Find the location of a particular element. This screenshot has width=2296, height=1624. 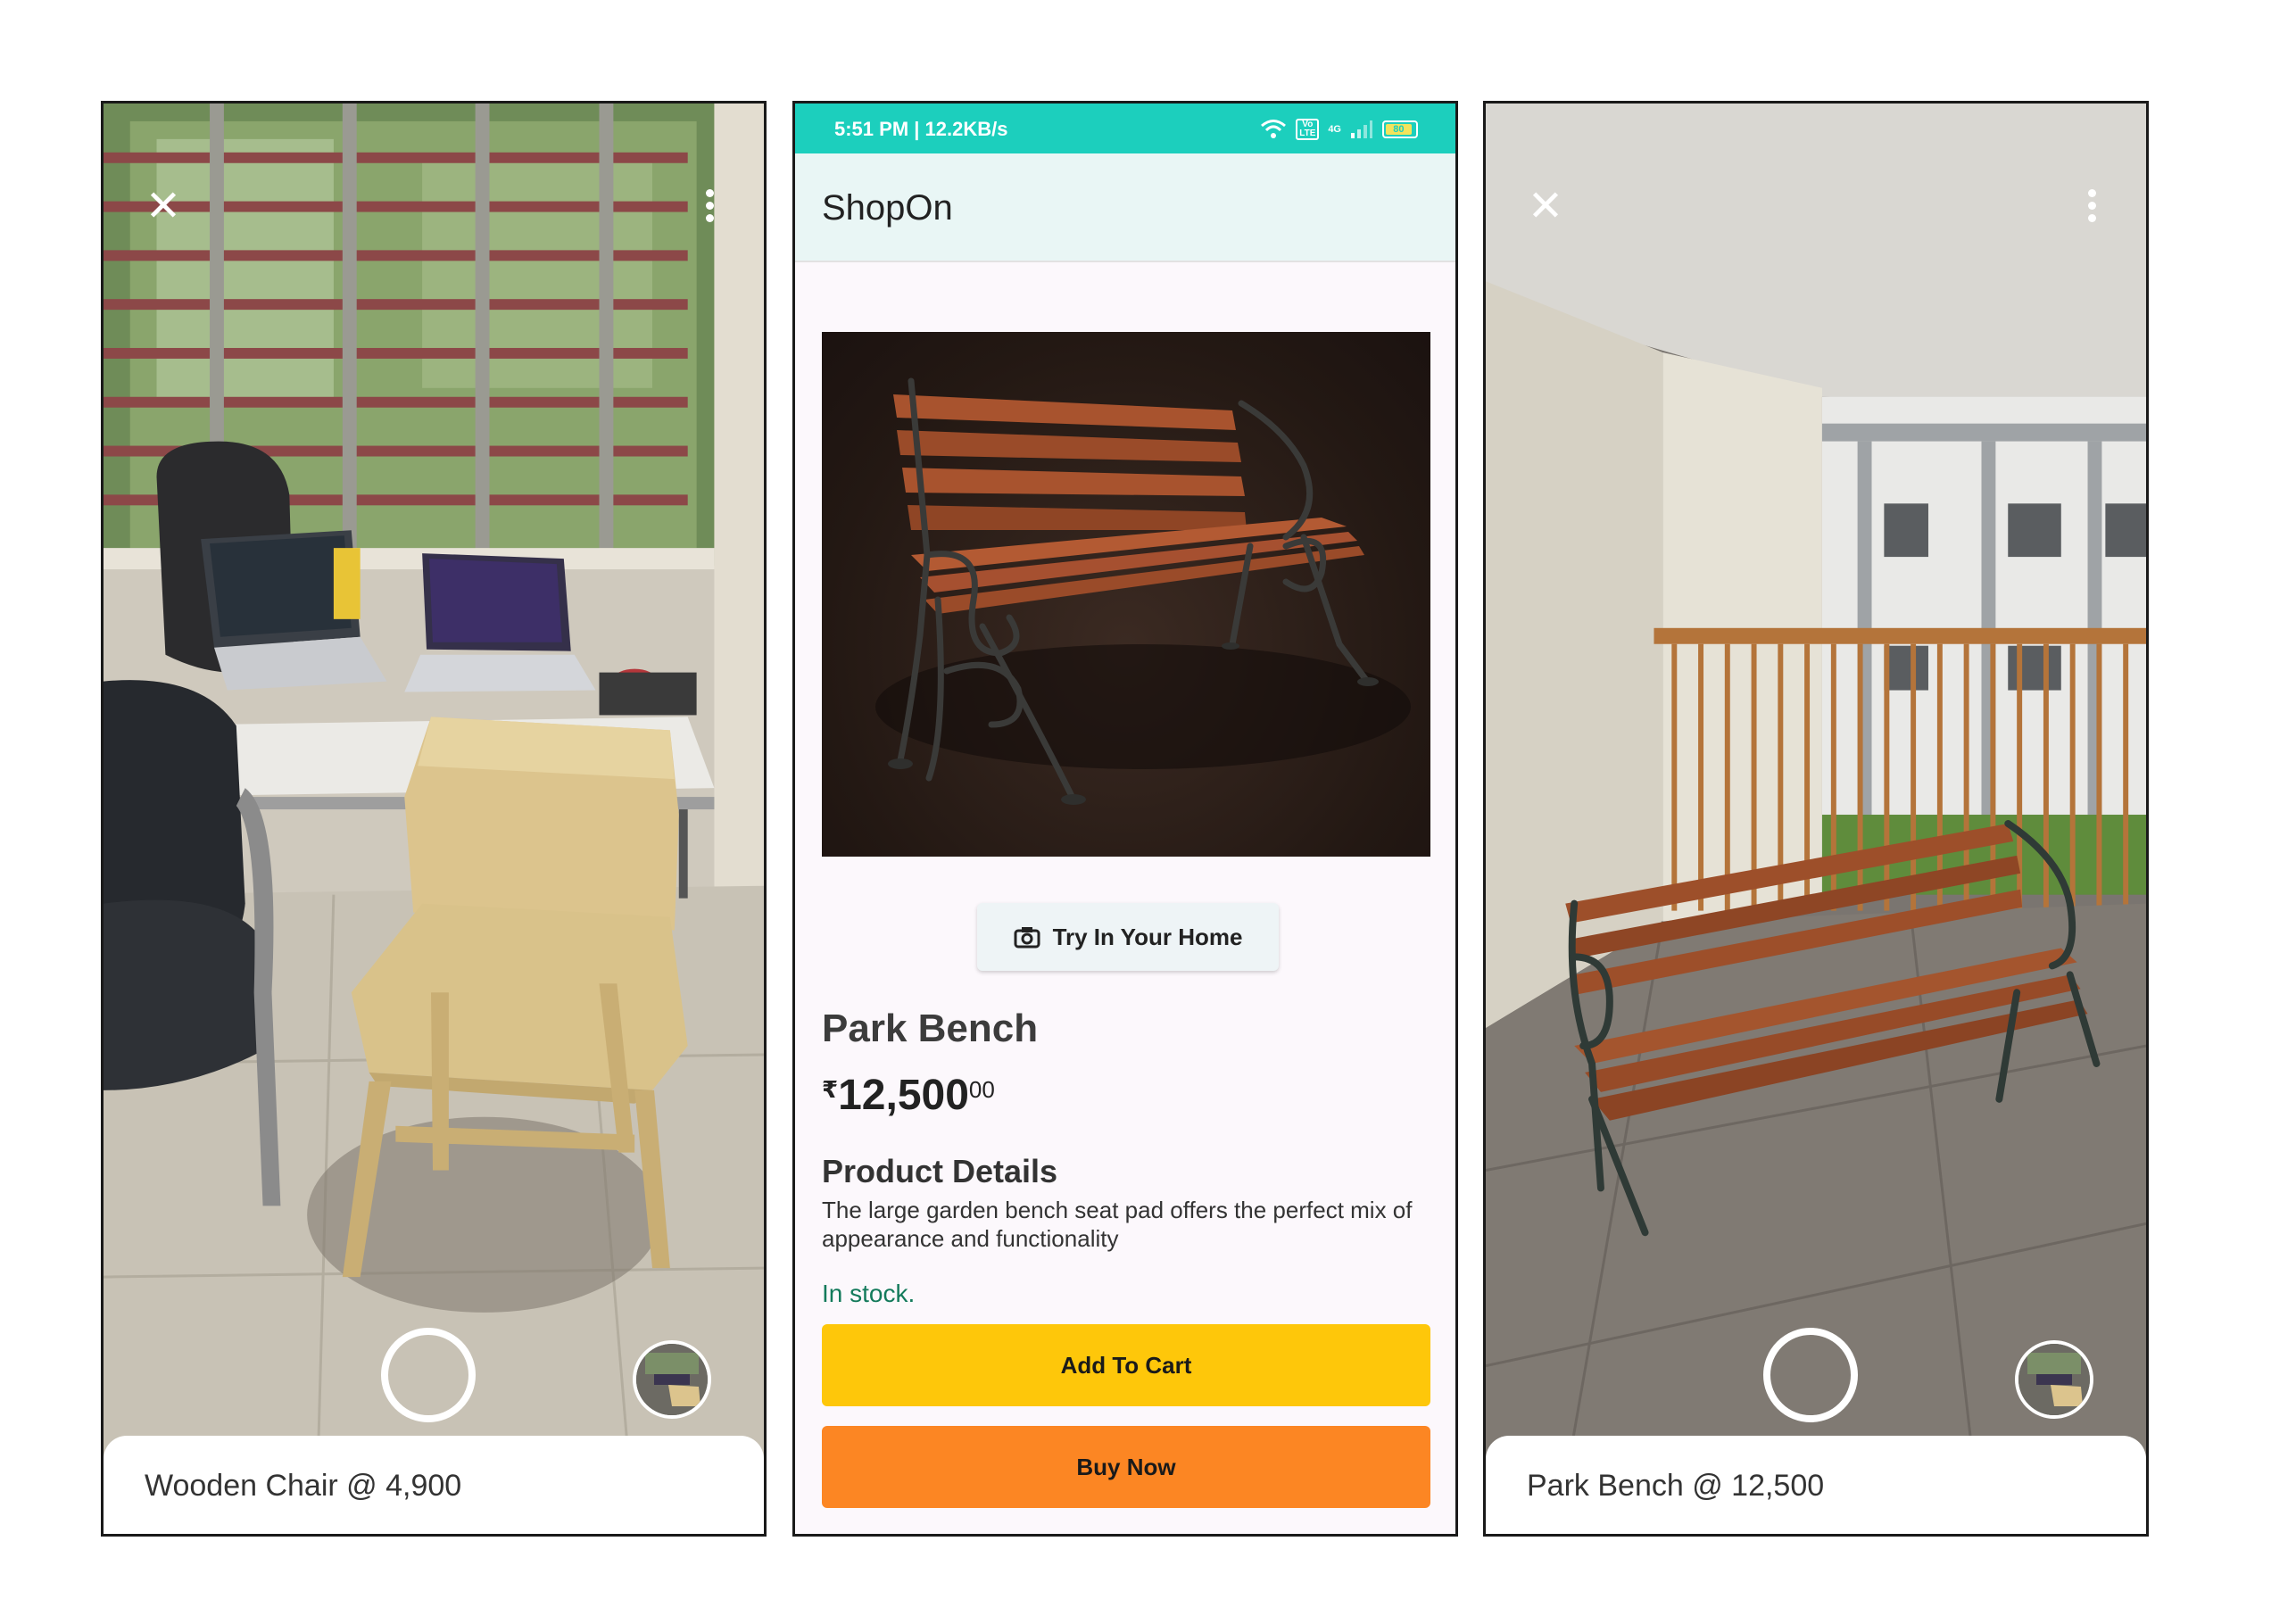

product-price: ₹12,50000 is located at coordinates (908, 1095).